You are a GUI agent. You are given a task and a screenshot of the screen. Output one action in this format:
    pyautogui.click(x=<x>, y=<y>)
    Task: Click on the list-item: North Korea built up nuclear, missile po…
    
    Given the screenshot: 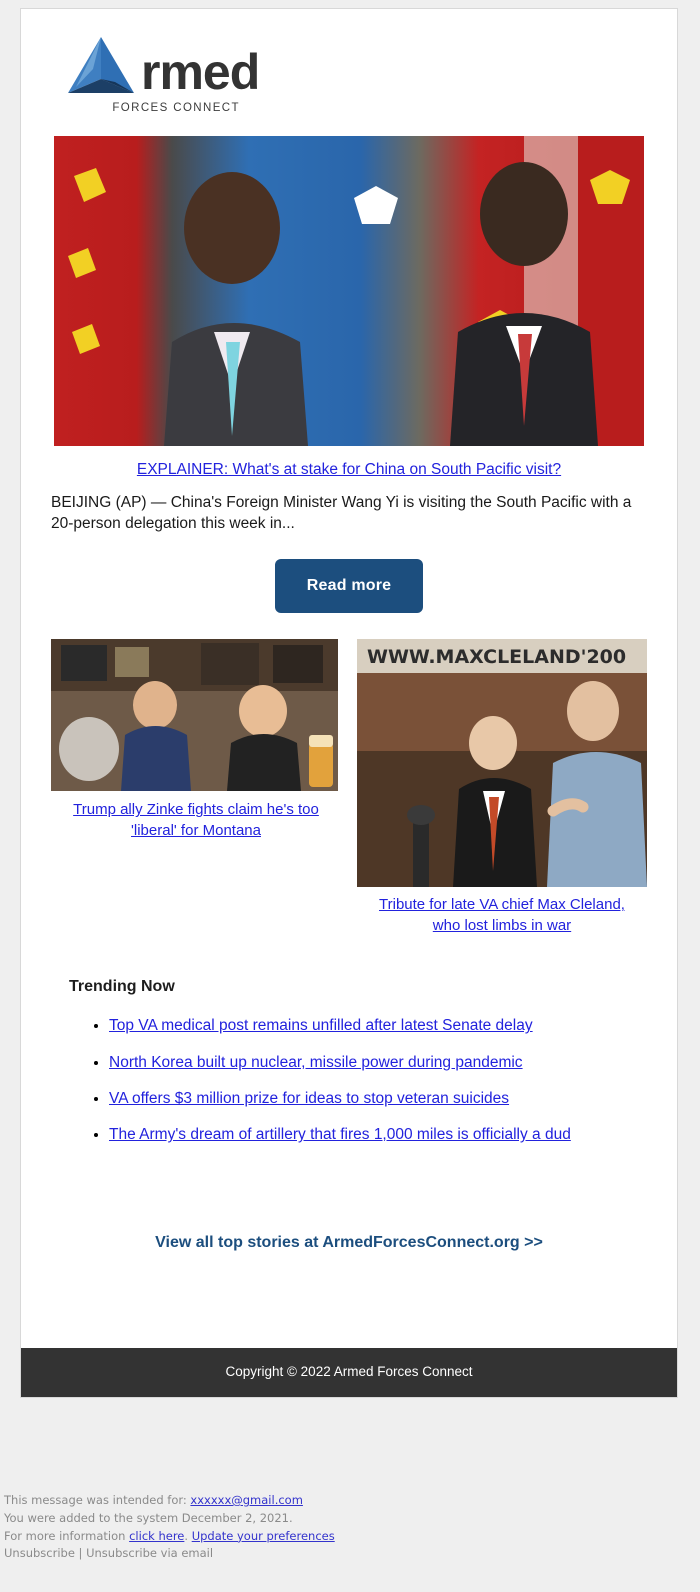 What is the action you would take?
    pyautogui.click(x=378, y=1062)
    